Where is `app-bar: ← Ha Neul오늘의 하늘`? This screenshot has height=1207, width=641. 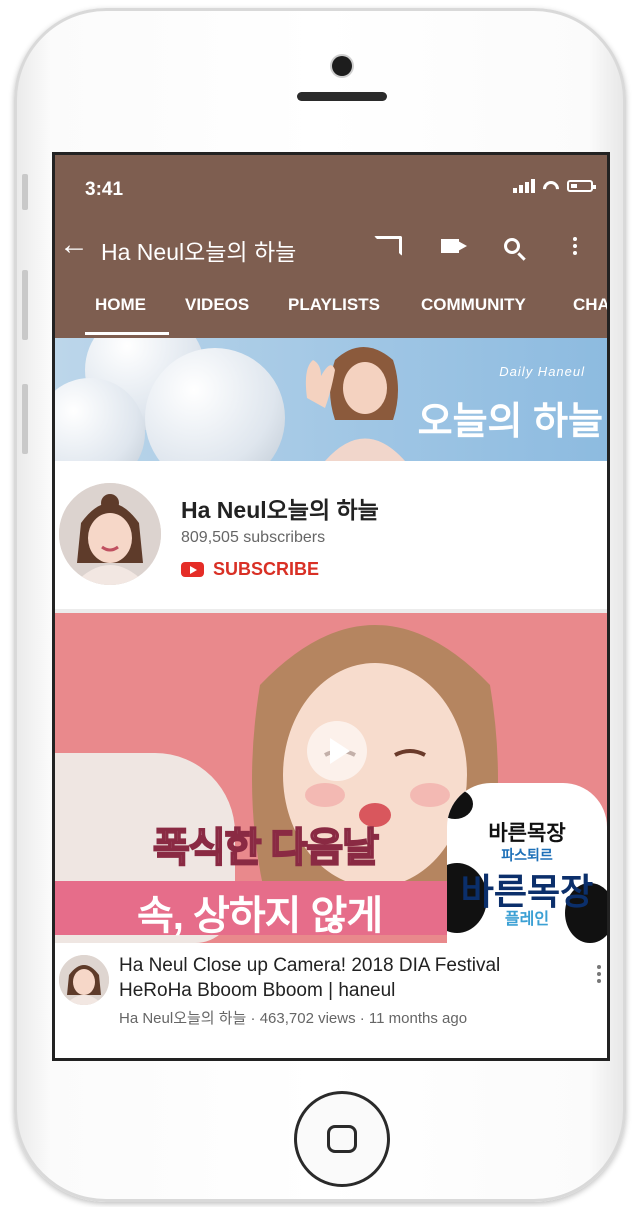
app-bar: ← Ha Neul오늘의 하늘 is located at coordinates (331, 247).